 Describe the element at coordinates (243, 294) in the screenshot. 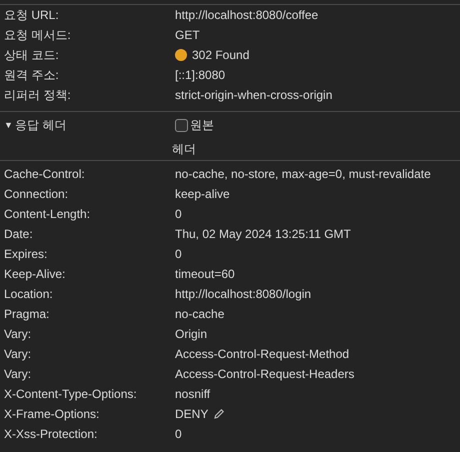

I see `header-value: http://localhost:8080/login` at that location.